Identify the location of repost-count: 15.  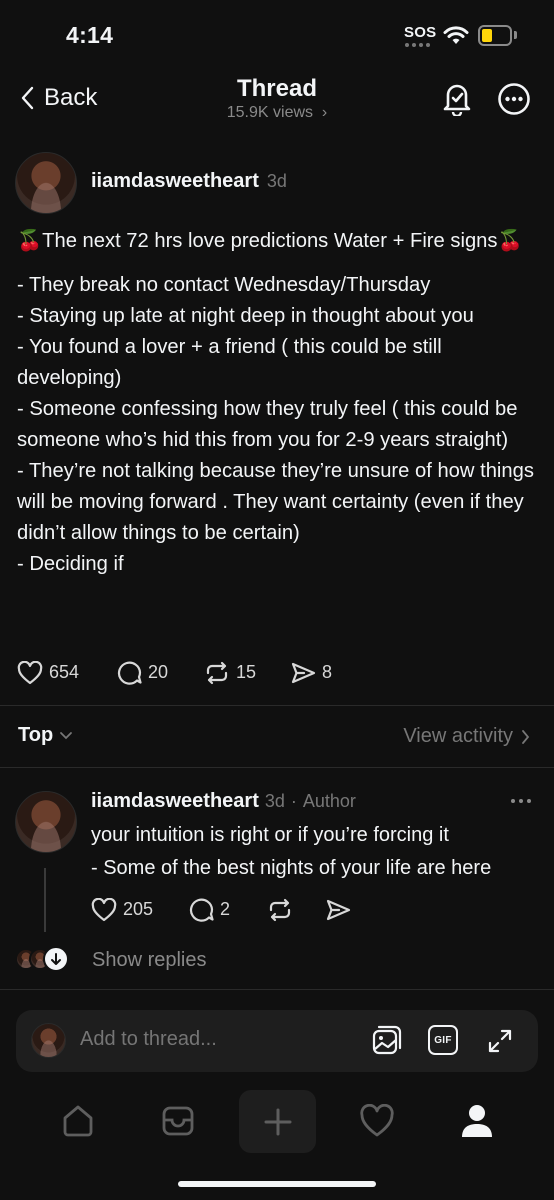
(246, 672).